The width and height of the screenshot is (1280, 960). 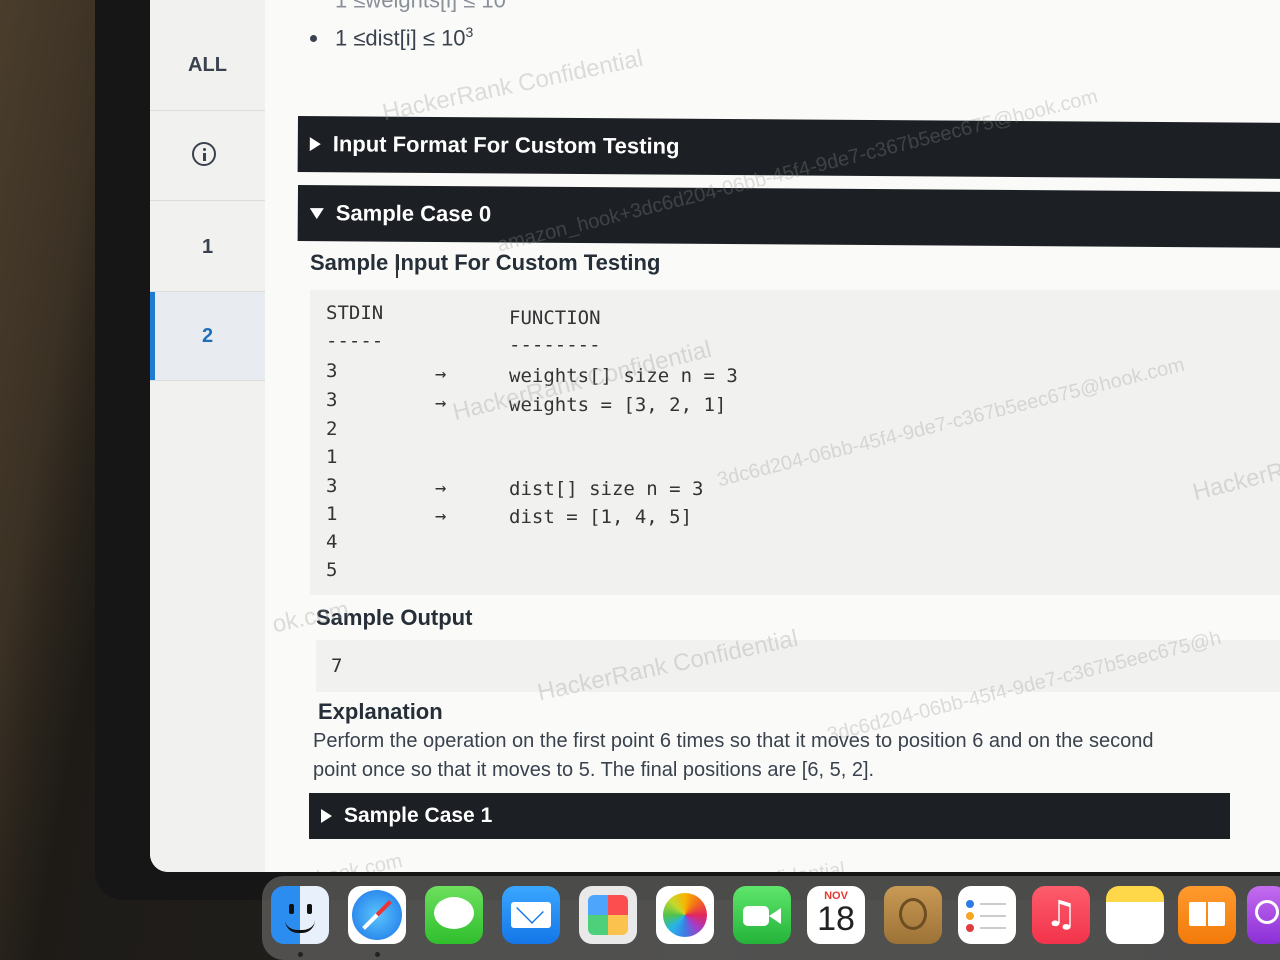 What do you see at coordinates (1135, 915) in the screenshot?
I see `notes-icon` at bounding box center [1135, 915].